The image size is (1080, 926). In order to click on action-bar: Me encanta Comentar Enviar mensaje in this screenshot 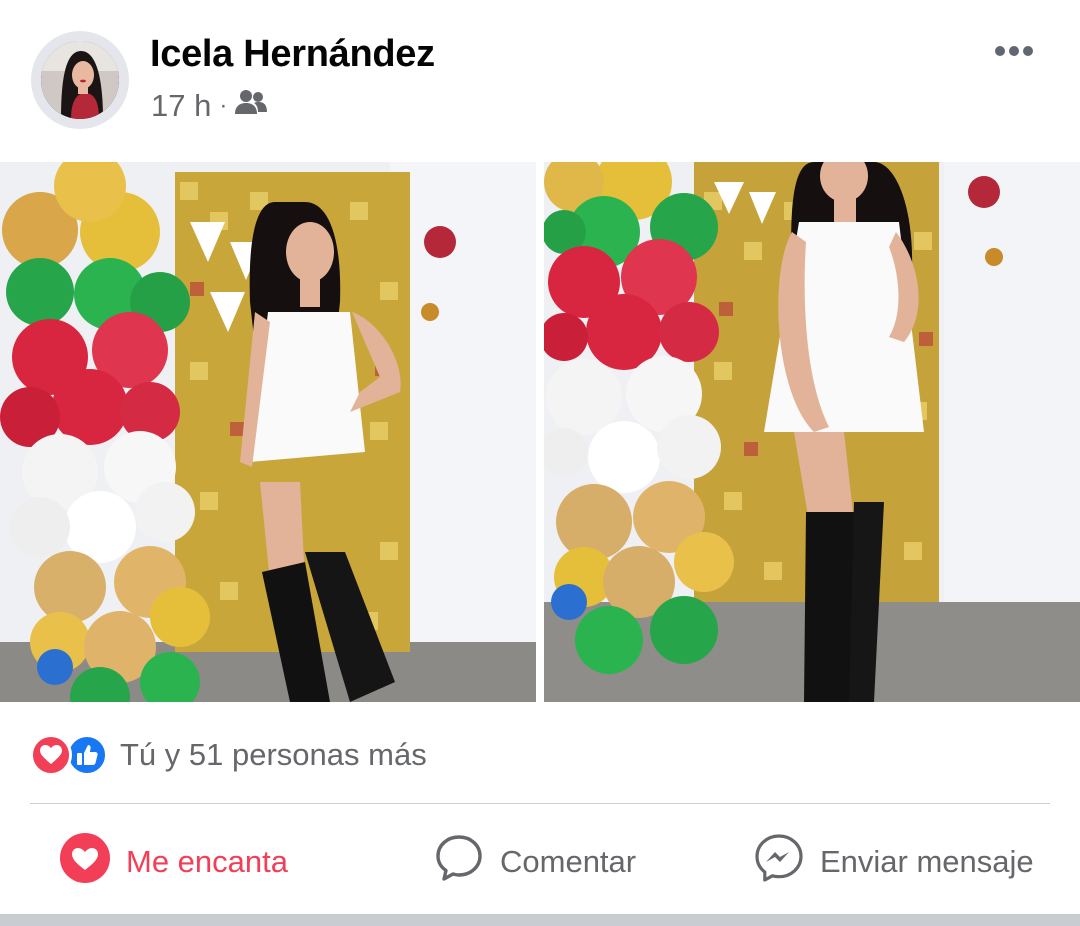, I will do `click(540, 863)`.